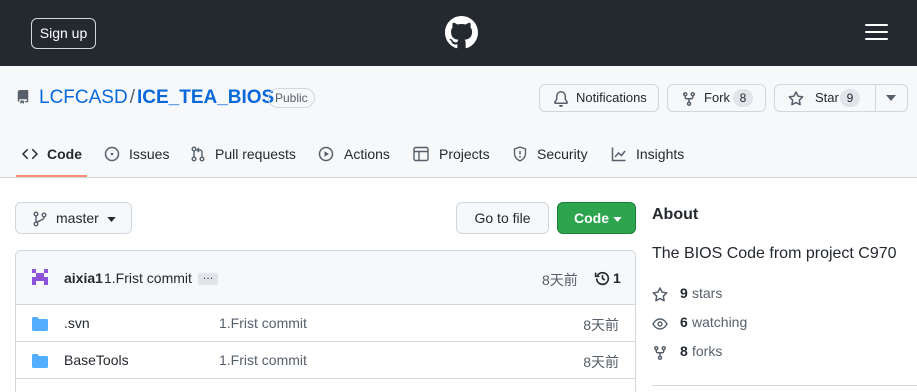  Describe the element at coordinates (461, 32) in the screenshot. I see `github-mark-icon` at that location.